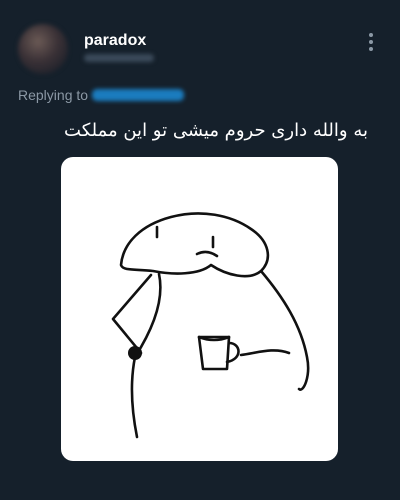 The width and height of the screenshot is (400, 500). I want to click on reply-target-handle, so click(138, 95).